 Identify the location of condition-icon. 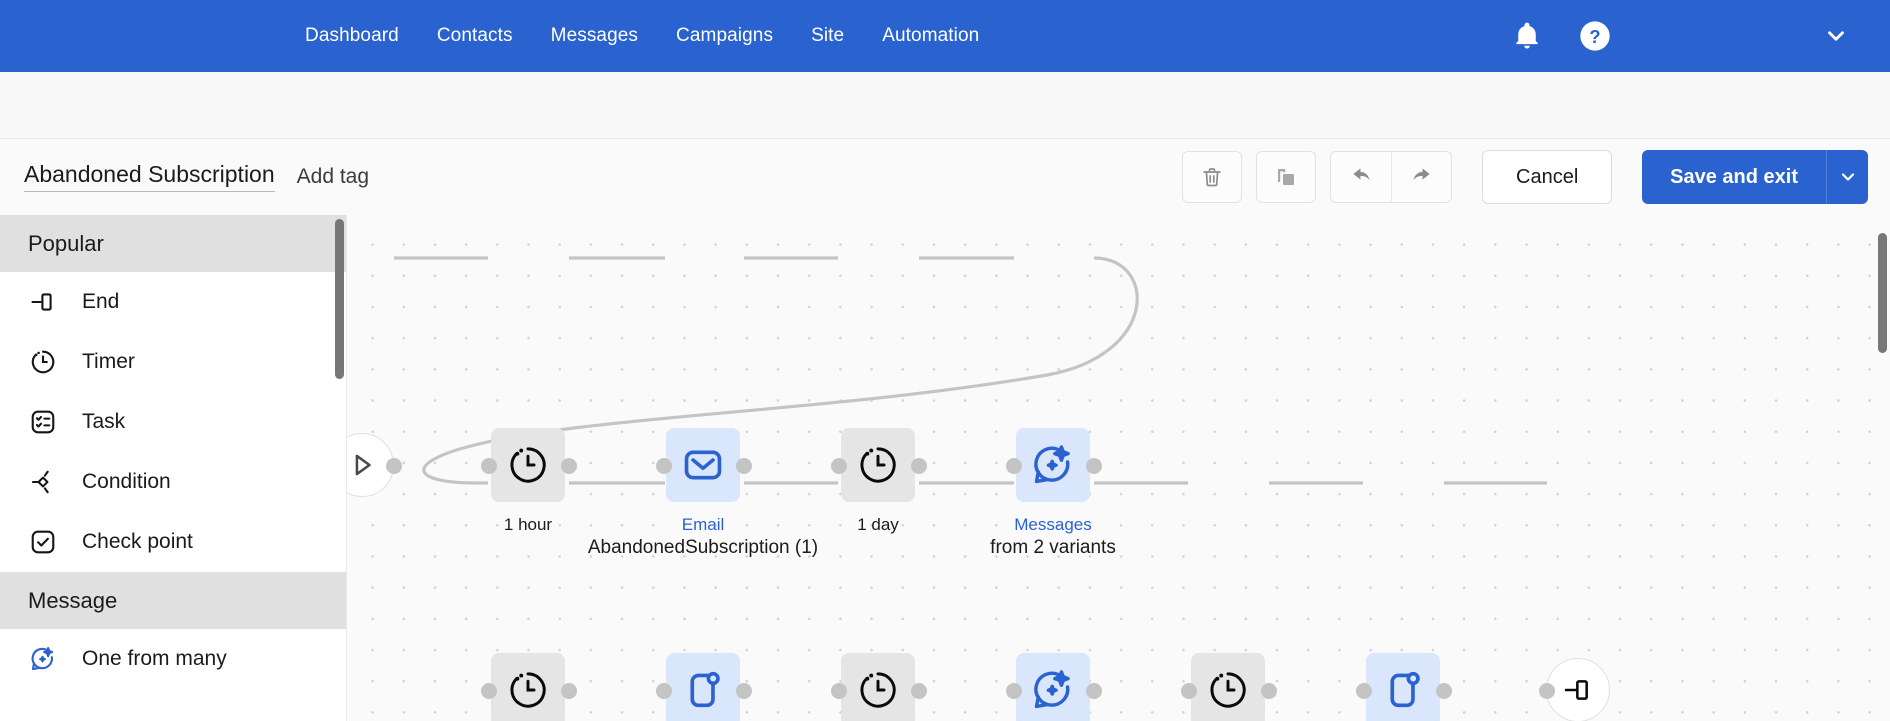
(43, 482).